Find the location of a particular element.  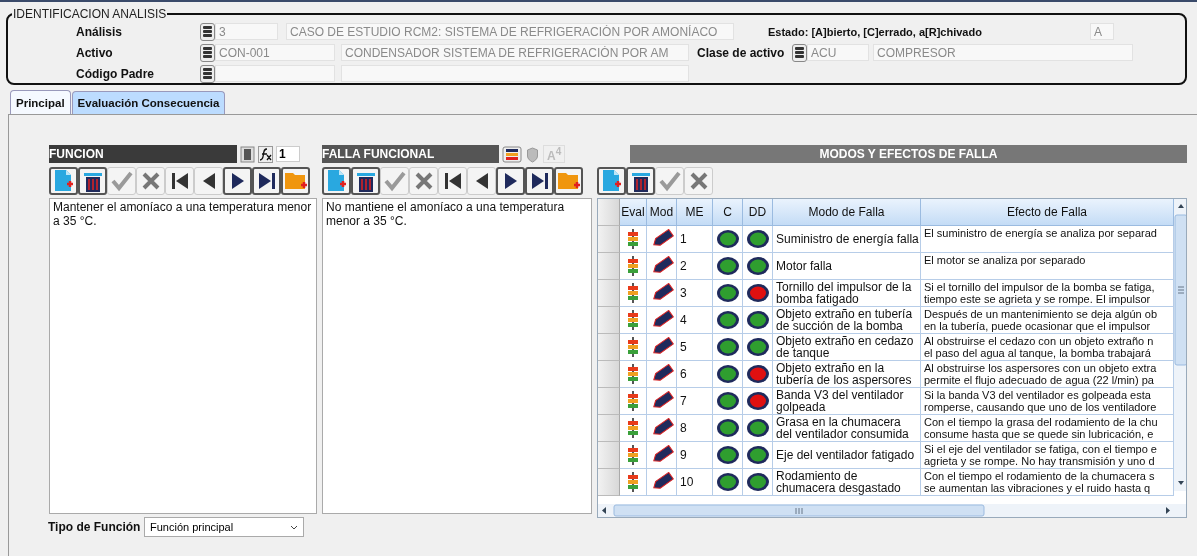

field-label: Análisis is located at coordinates (100, 31).